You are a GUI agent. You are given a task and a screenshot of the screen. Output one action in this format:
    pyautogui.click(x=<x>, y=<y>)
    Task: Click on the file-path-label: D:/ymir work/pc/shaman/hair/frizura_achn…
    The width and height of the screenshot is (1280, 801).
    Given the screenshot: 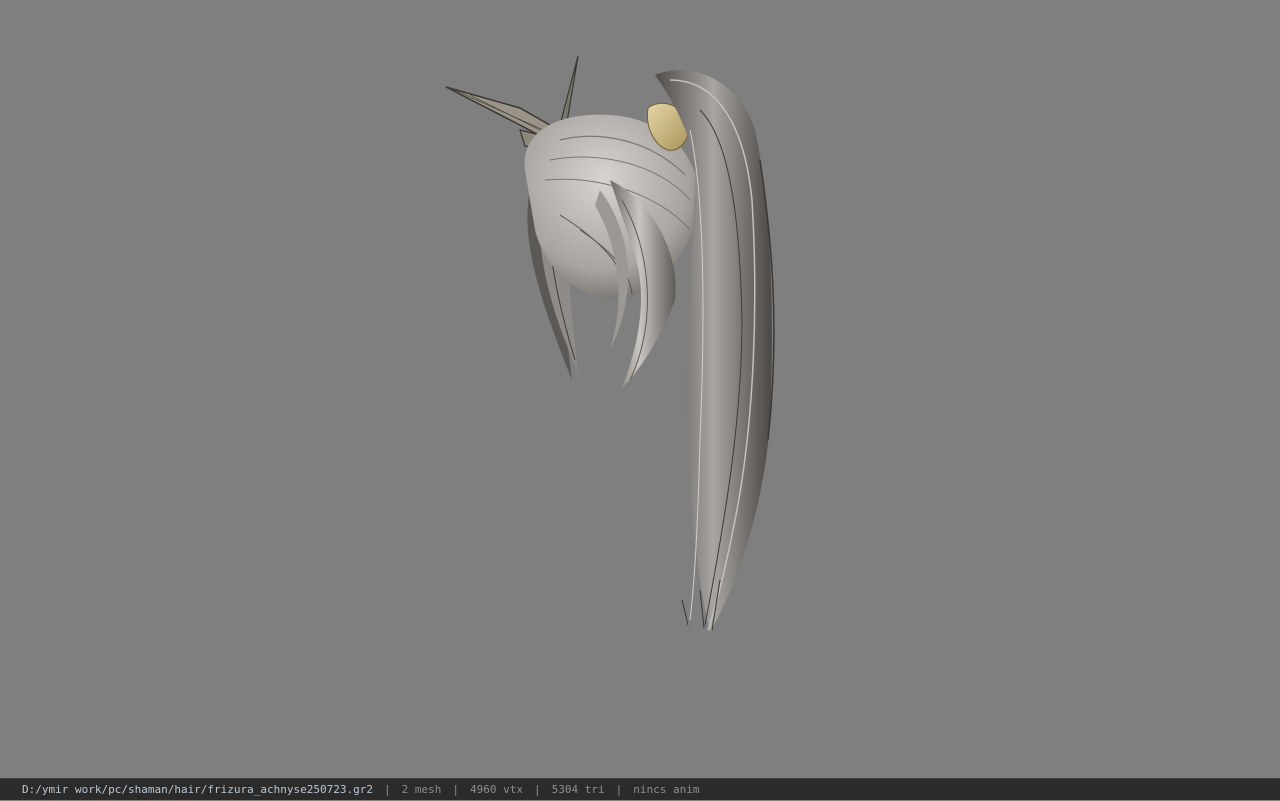 What is the action you would take?
    pyautogui.click(x=197, y=789)
    